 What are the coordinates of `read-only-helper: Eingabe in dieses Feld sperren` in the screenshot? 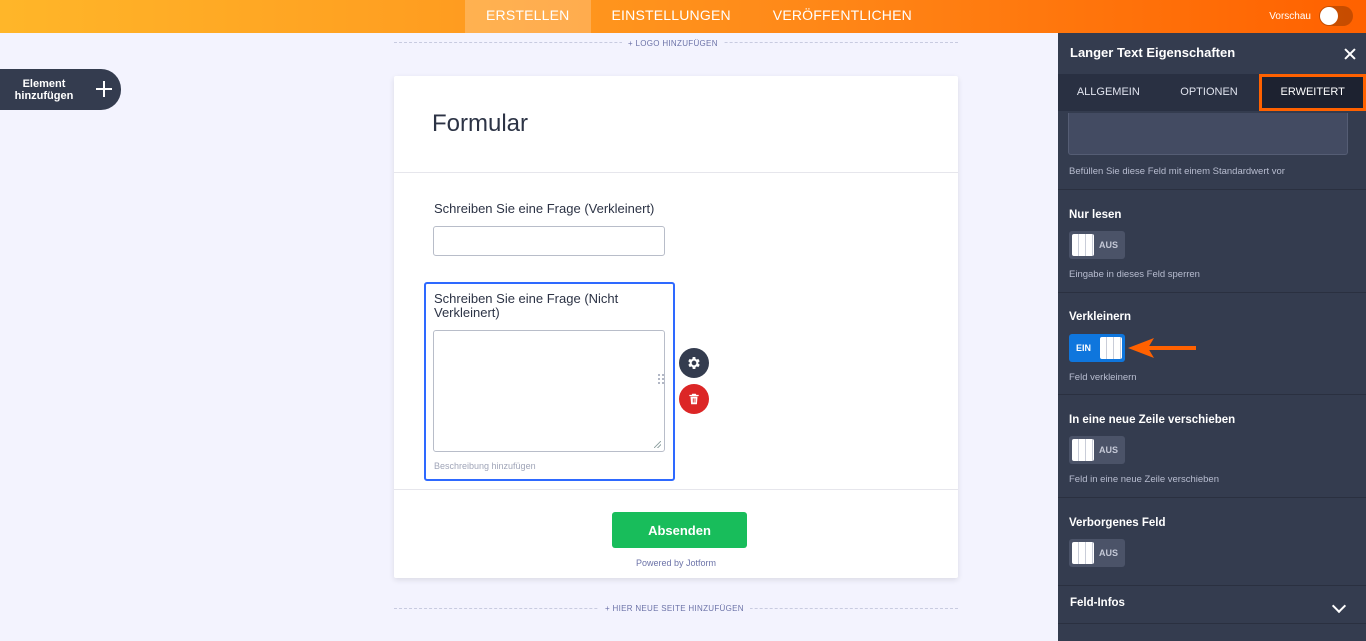 It's located at (1134, 274).